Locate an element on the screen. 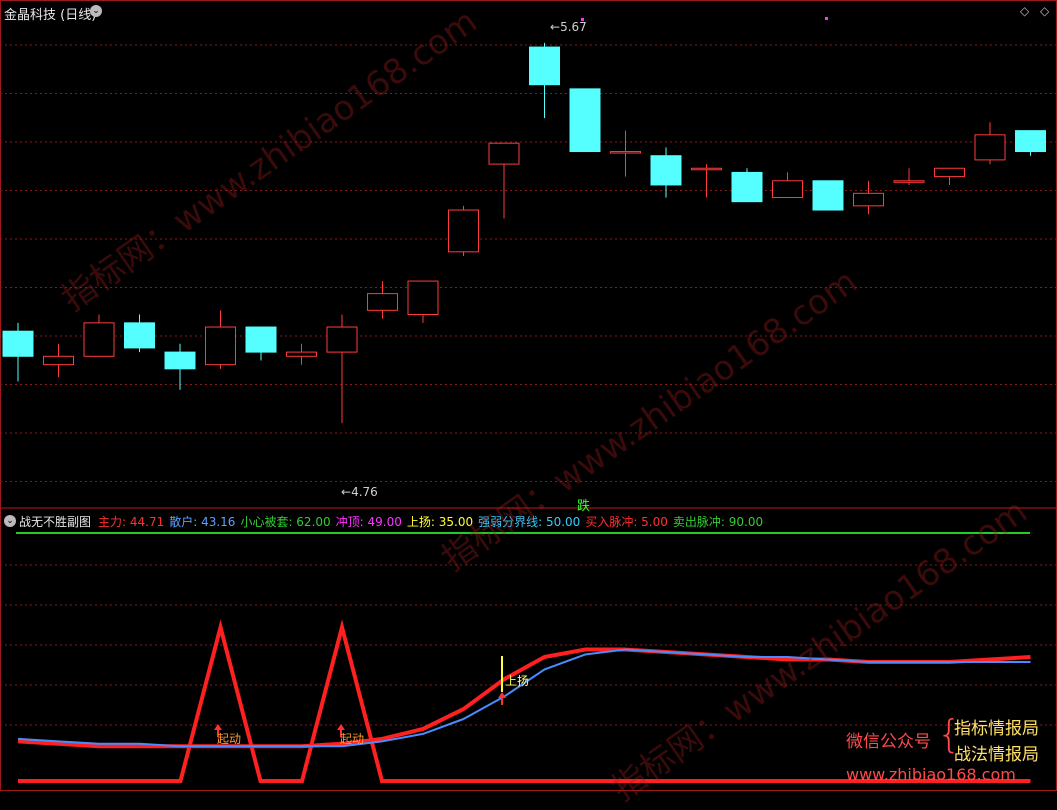  low-price-label: ←4.76 is located at coordinates (359, 492).